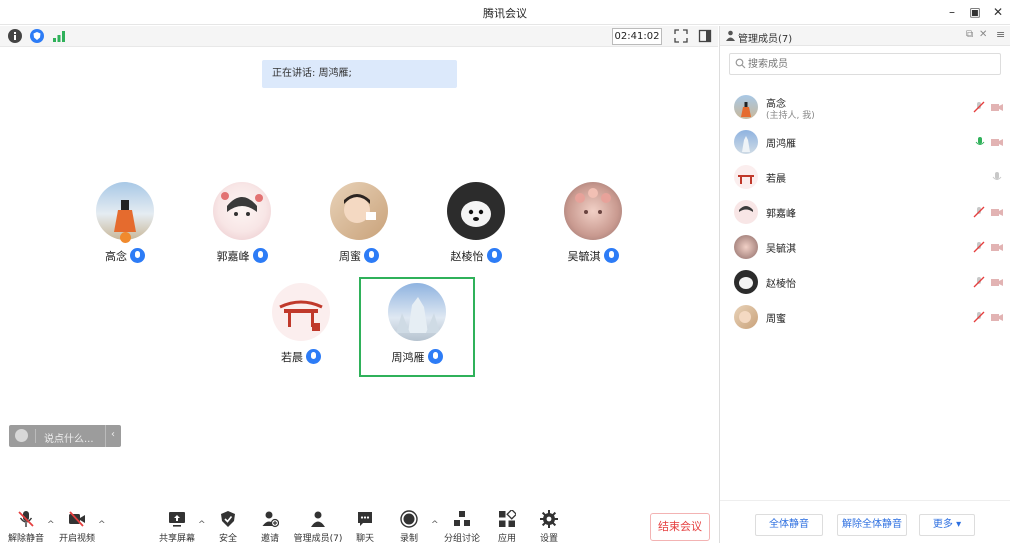  Describe the element at coordinates (113, 434) in the screenshot. I see `collapse-chevron-icon: ‹` at that location.